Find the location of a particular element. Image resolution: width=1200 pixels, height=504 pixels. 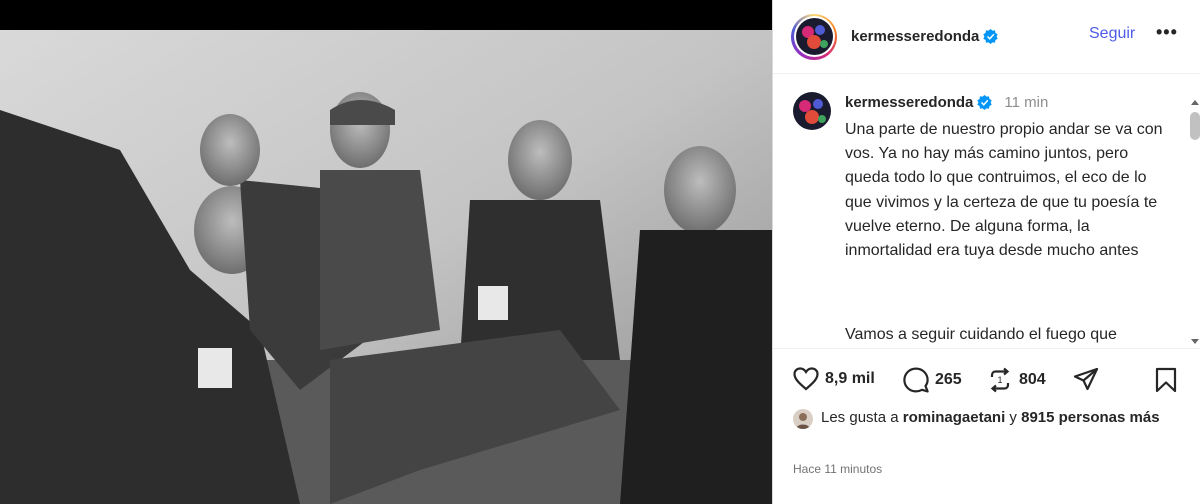

more-options-button: ••• is located at coordinates (1167, 32).